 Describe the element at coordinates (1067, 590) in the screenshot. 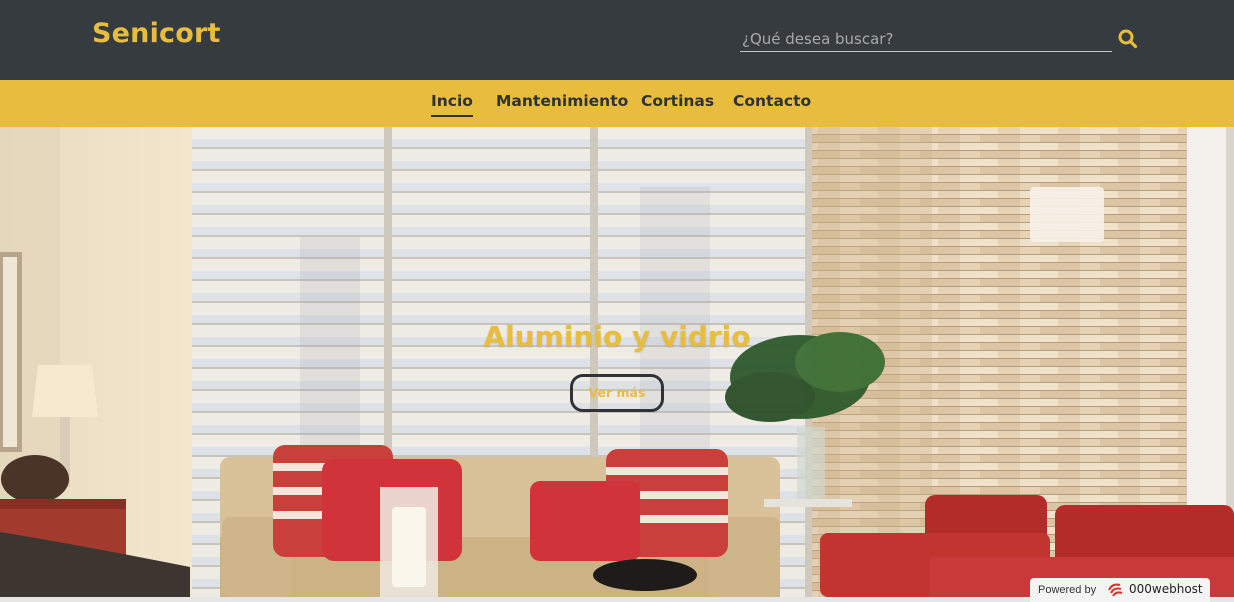

I see `powered-by-label: Powered by` at that location.